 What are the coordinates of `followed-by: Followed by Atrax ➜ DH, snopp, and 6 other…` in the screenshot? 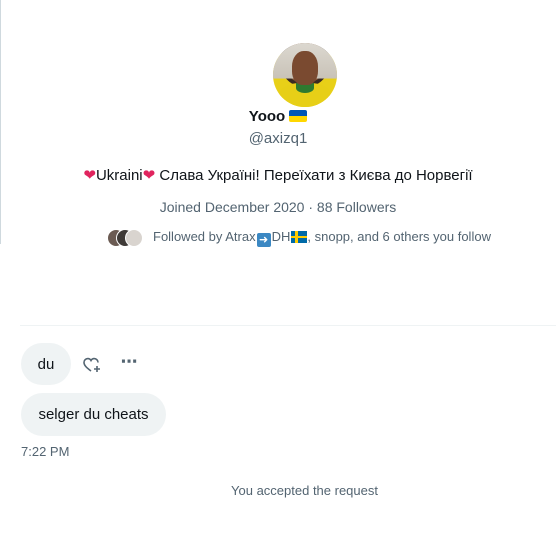 It's located at (299, 238).